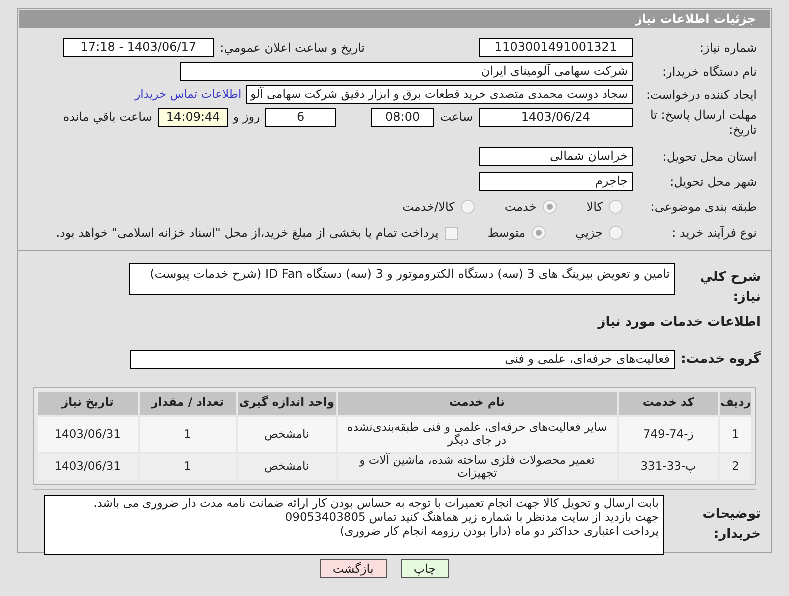 This screenshot has width=789, height=596. Describe the element at coordinates (354, 524) in the screenshot. I see `buyer-notes-textarea: بابت ارسال و تحویل کالا جهت انجام تعمیرات با توجه به حساس بودن کار ارائه ضمانت نامه مدت دار ضروری می باشد. جهت بازدید از سایت مدنظر با شماره زیر هماهنگ کنید تماس 09053403805 پرداخت اعتباری حداکثر دو ماه (دارا بودن رزومه انجام کار ضروری)` at that location.